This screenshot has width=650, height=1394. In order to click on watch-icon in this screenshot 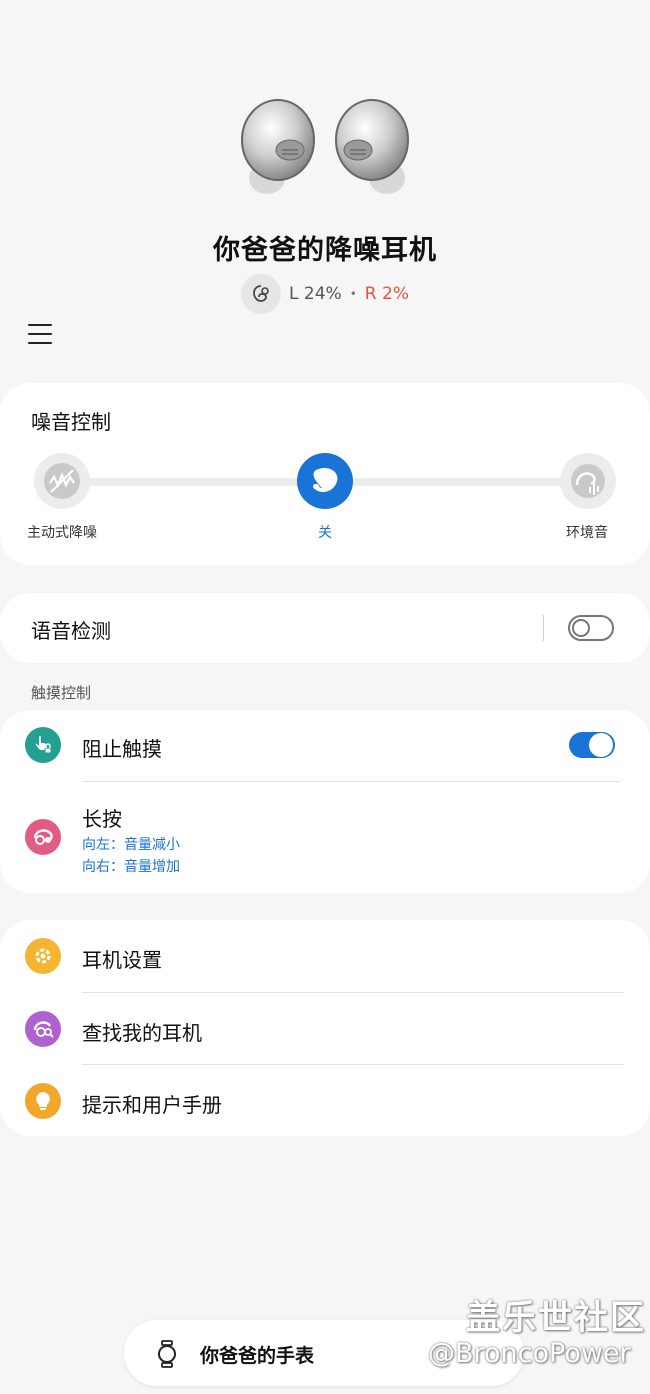, I will do `click(167, 1354)`.